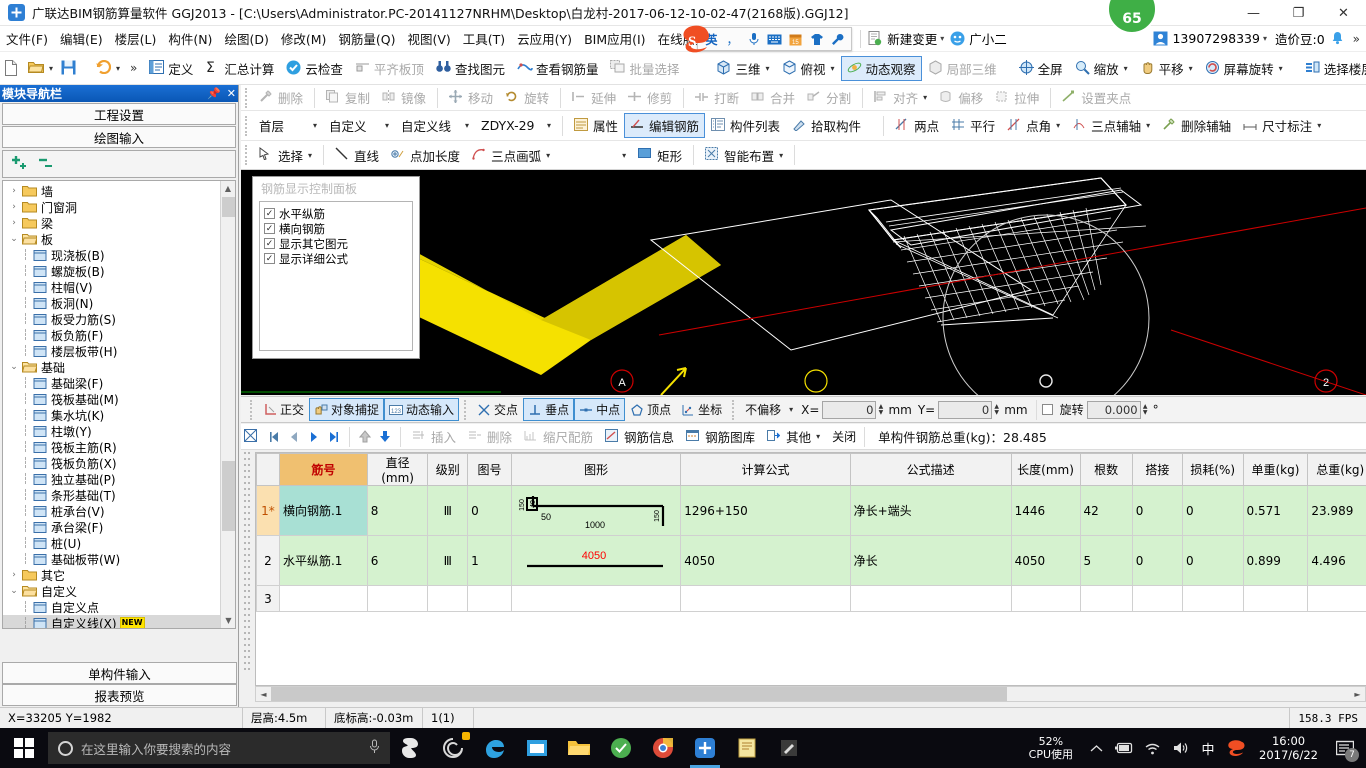 This screenshot has width=1366, height=768. I want to click on split-button: 分割, so click(829, 97).